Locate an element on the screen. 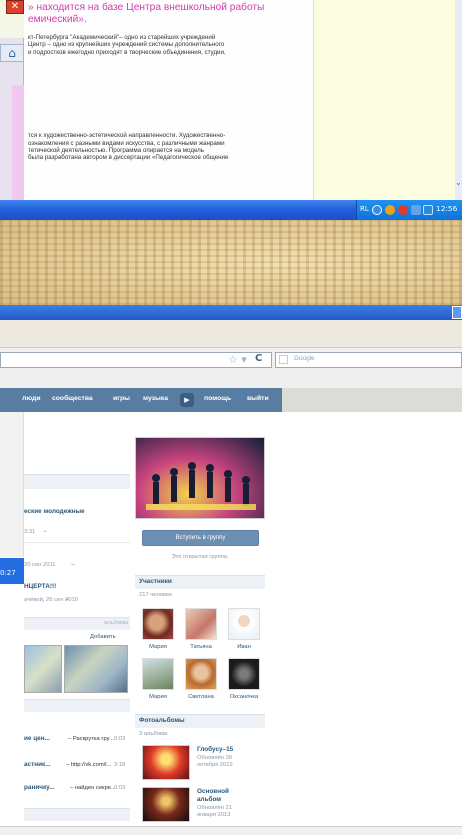  group-cover-photo is located at coordinates (200, 478).